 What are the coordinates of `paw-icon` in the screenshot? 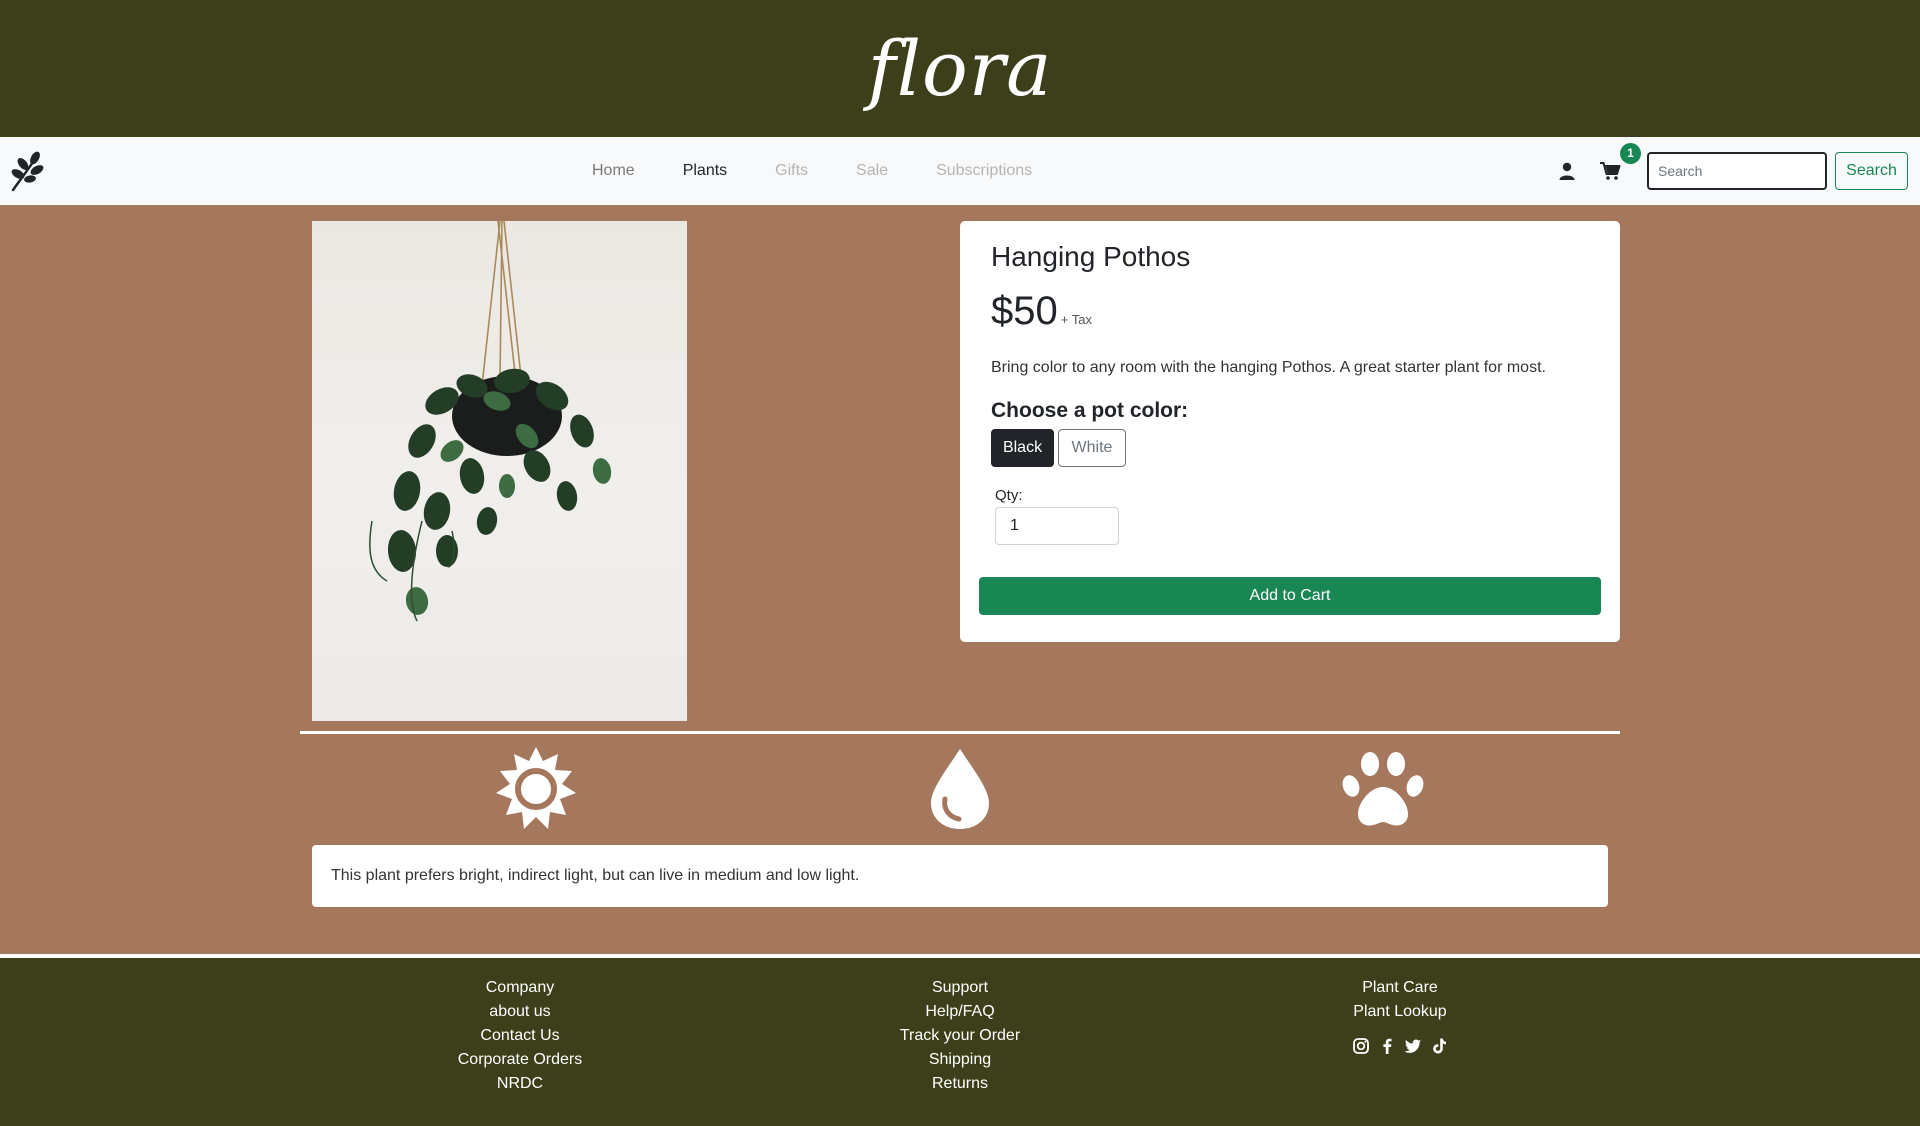 It's located at (1383, 789).